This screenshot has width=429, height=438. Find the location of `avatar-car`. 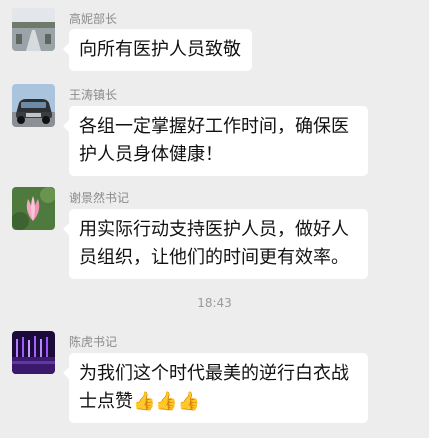

avatar-car is located at coordinates (33, 105).